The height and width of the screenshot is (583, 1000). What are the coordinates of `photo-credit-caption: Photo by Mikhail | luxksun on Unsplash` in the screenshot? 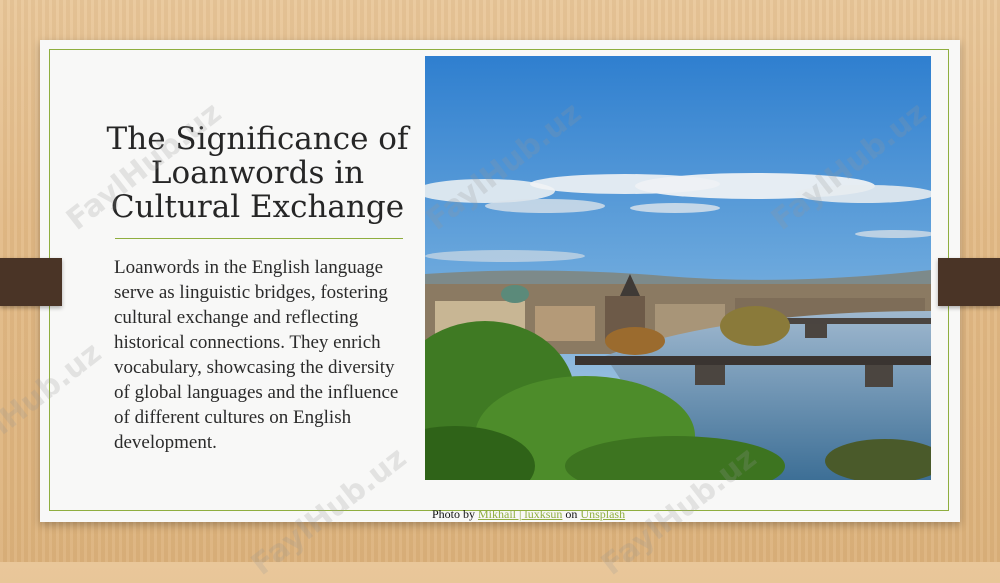 It's located at (528, 514).